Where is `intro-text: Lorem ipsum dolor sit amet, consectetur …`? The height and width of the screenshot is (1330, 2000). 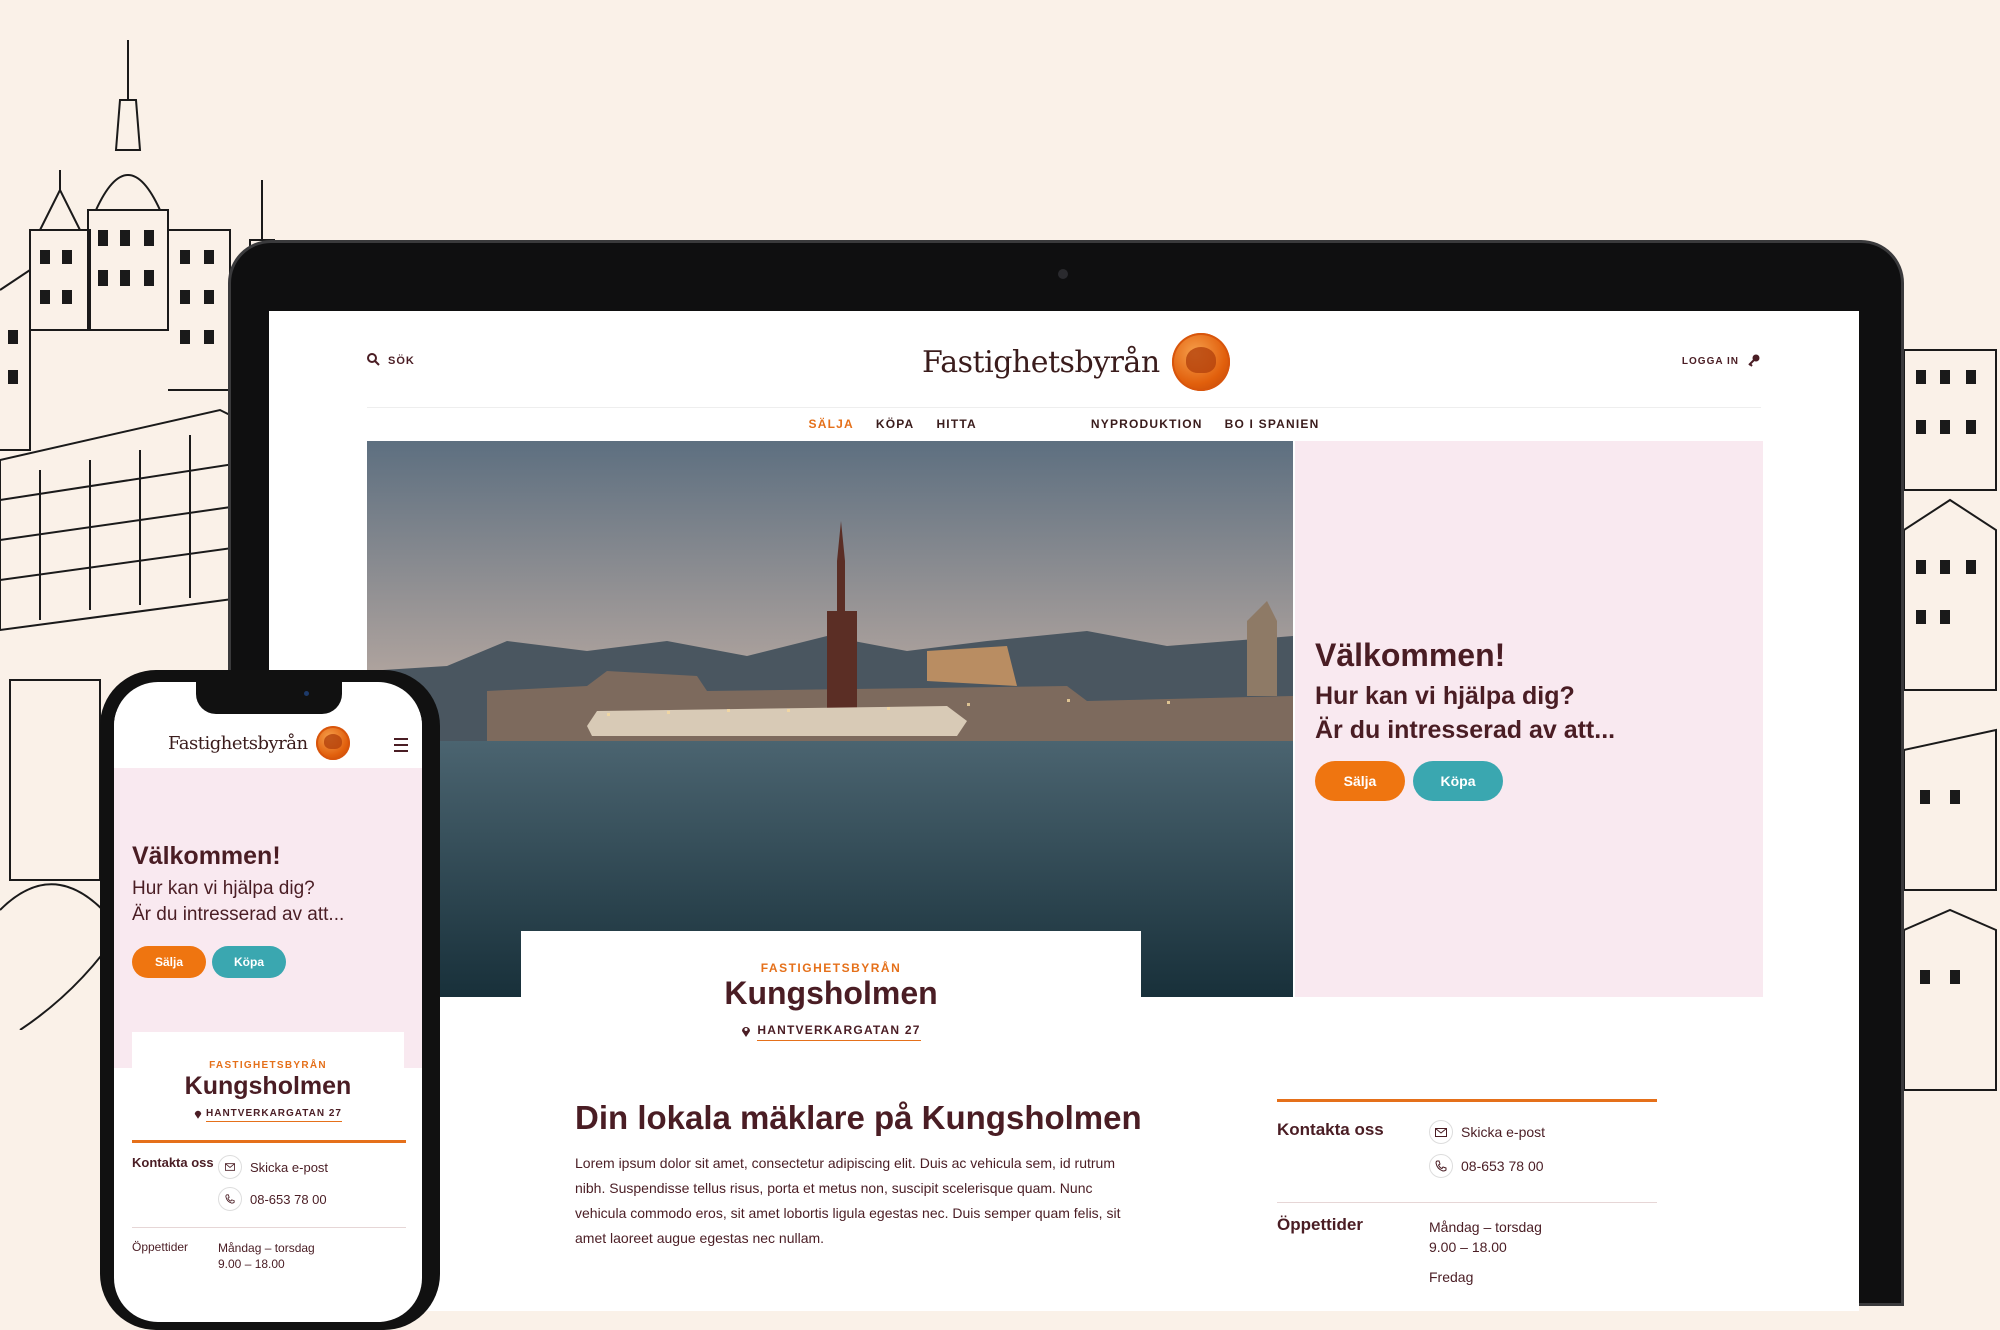 intro-text: Lorem ipsum dolor sit amet, consectetur … is located at coordinates (848, 1200).